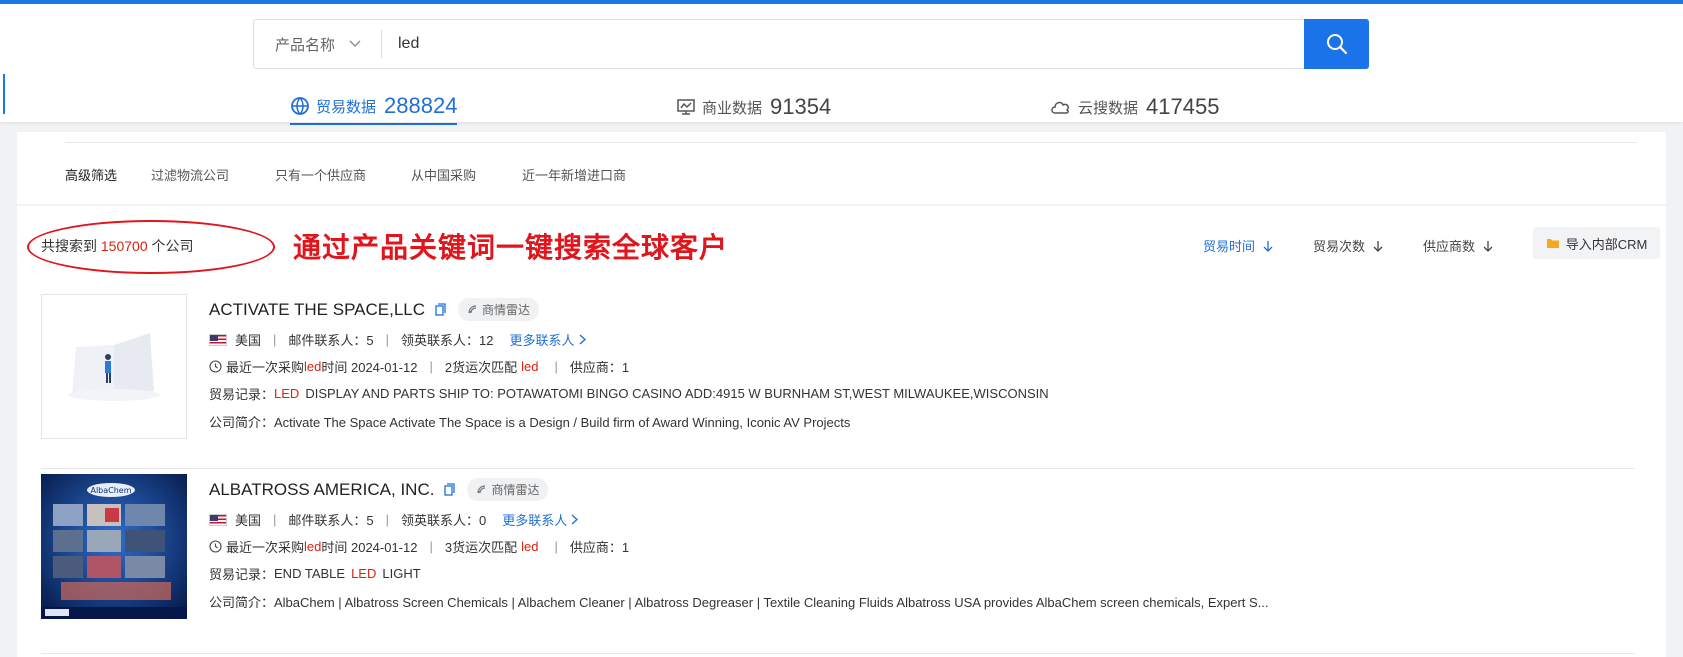 The height and width of the screenshot is (657, 1683). Describe the element at coordinates (401, 573) in the screenshot. I see `trade-record-text: LIGHT` at that location.